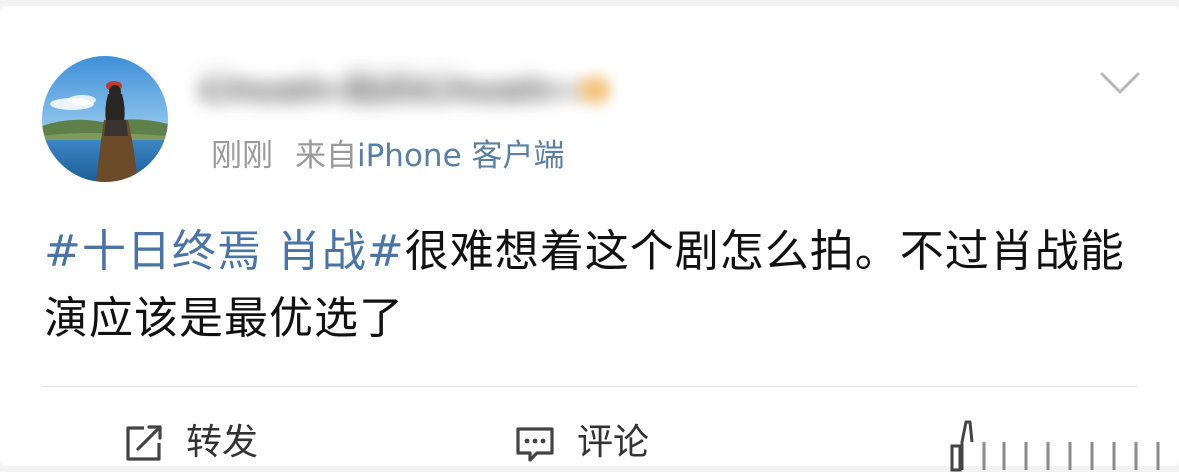 Image resolution: width=1179 pixels, height=472 pixels. What do you see at coordinates (224, 251) in the screenshot?
I see `hashtag-link: #十日终焉 肖战#` at bounding box center [224, 251].